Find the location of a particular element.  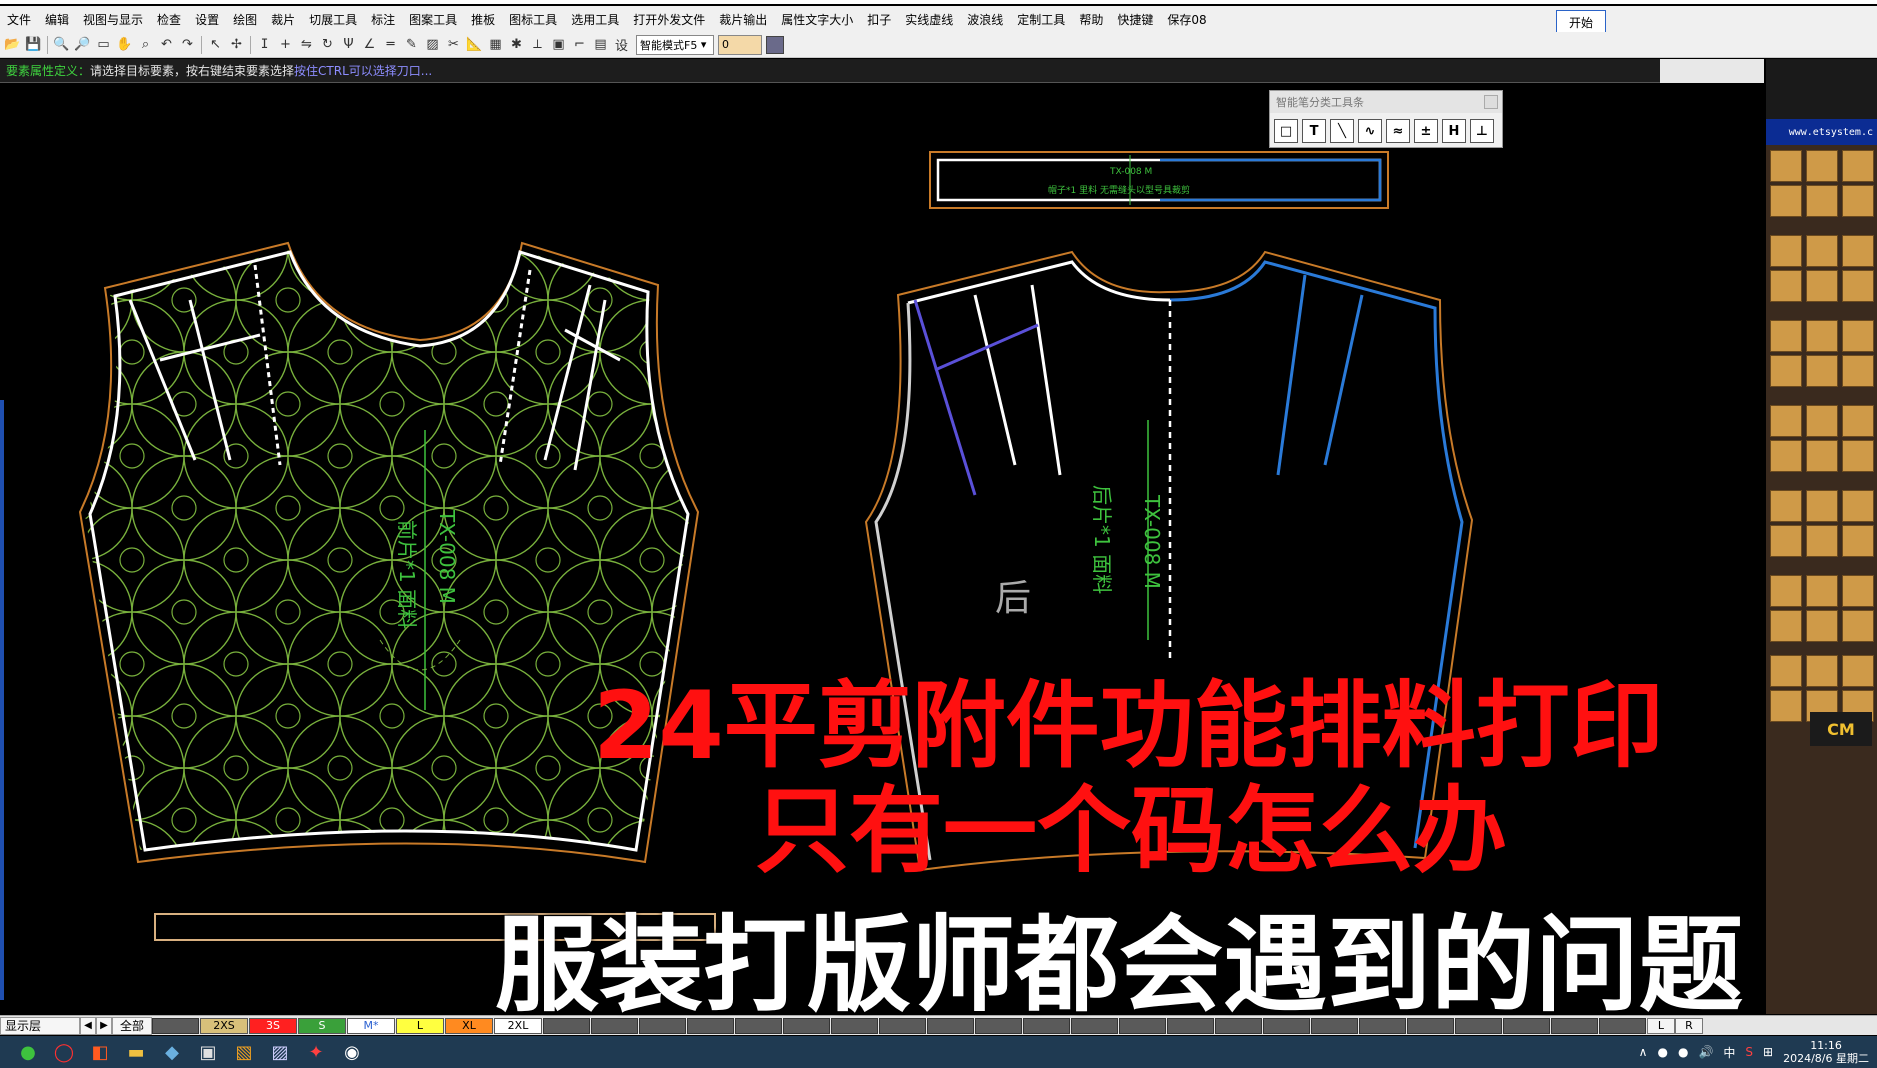

mirror-icon: ⇋ is located at coordinates (306, 44).